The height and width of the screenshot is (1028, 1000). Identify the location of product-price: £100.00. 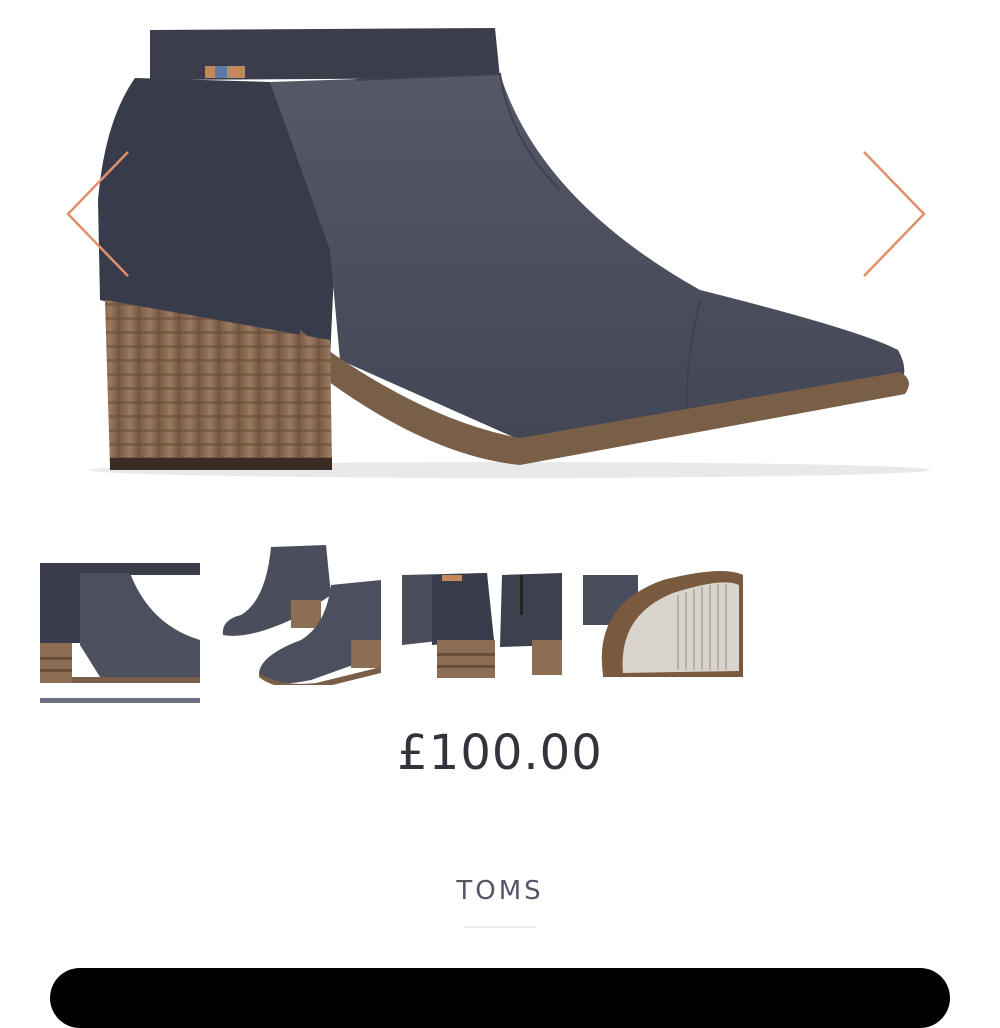
(500, 753).